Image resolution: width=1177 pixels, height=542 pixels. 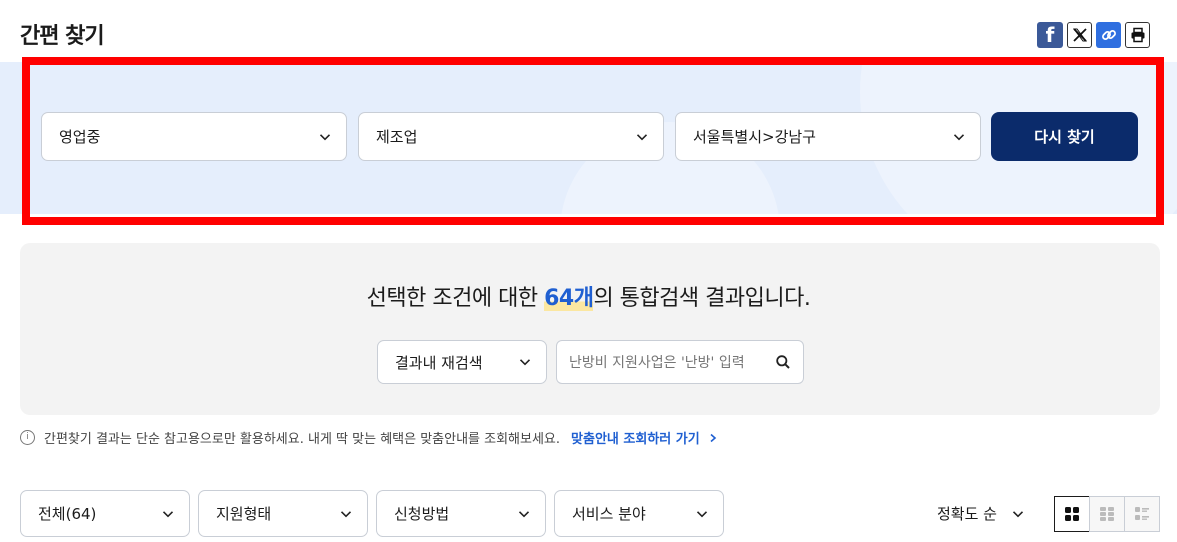 I want to click on research-input: 난방비 지원사업은 '난방' 입력, so click(x=680, y=362).